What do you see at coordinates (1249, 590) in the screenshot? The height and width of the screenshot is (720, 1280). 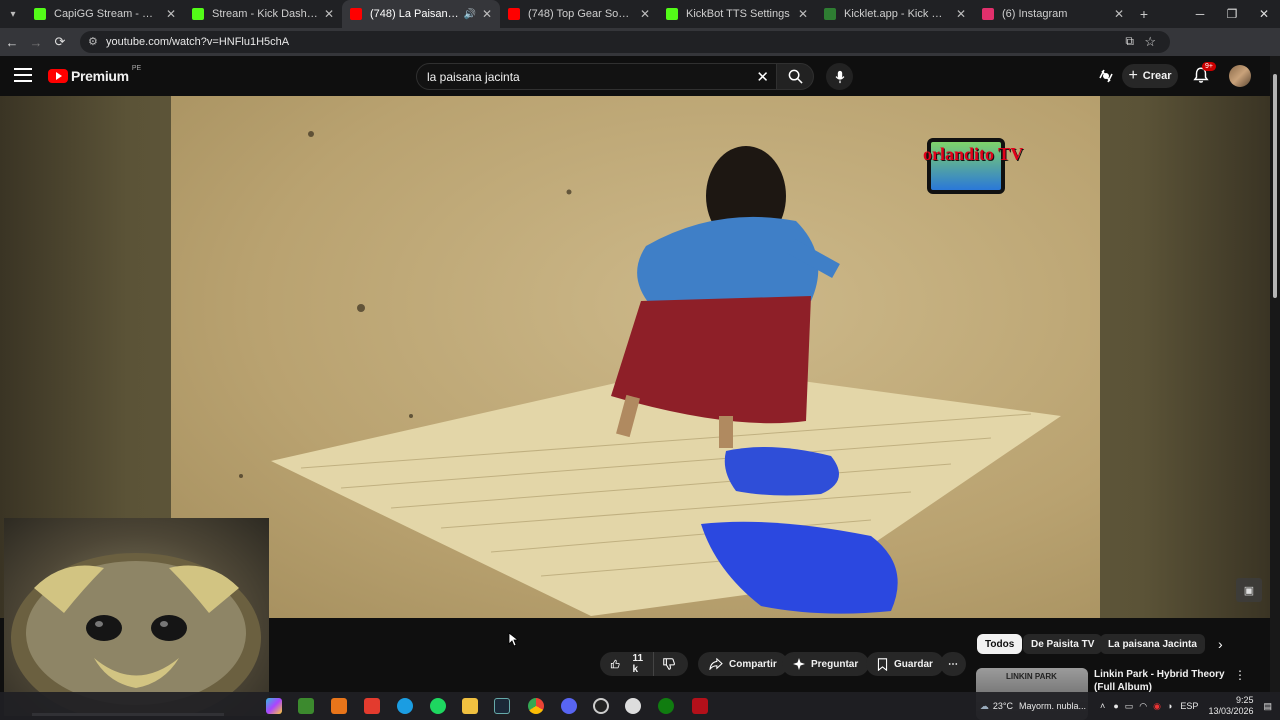 I see `miniplayer-icon: ▣` at bounding box center [1249, 590].